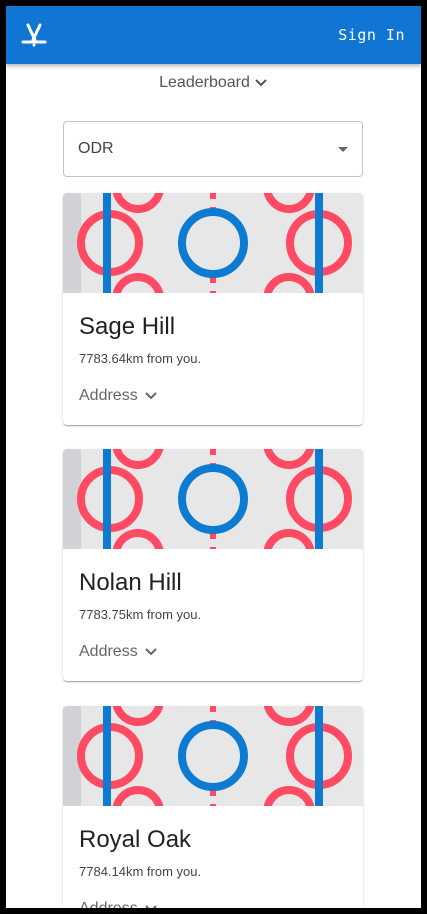 Image resolution: width=427 pixels, height=914 pixels. What do you see at coordinates (213, 35) in the screenshot?
I see `app-bar: Sign In` at bounding box center [213, 35].